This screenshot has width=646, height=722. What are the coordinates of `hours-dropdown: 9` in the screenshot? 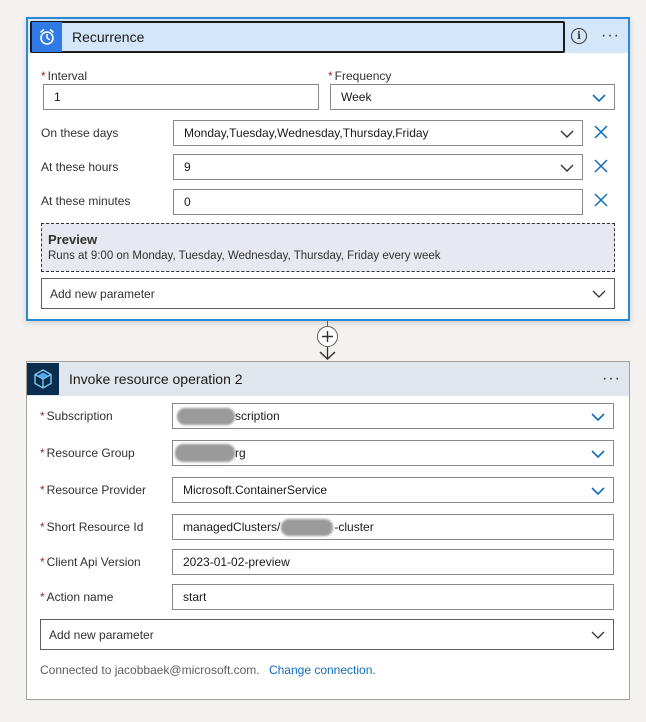 It's located at (378, 167).